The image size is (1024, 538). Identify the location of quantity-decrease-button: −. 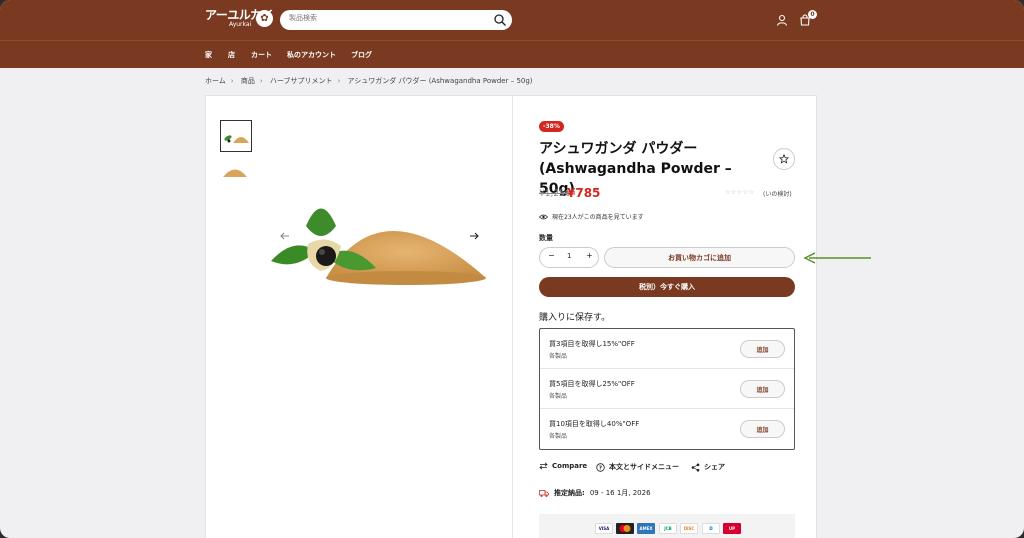
(551, 255).